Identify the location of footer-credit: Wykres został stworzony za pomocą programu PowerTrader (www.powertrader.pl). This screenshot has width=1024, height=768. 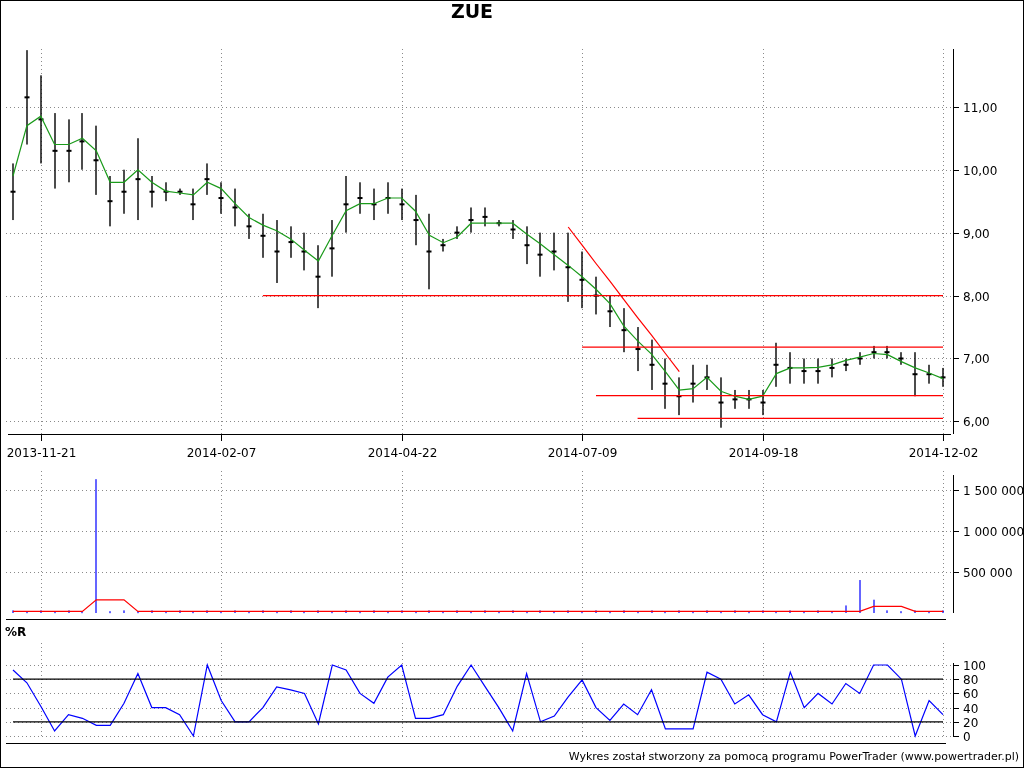
(793, 757).